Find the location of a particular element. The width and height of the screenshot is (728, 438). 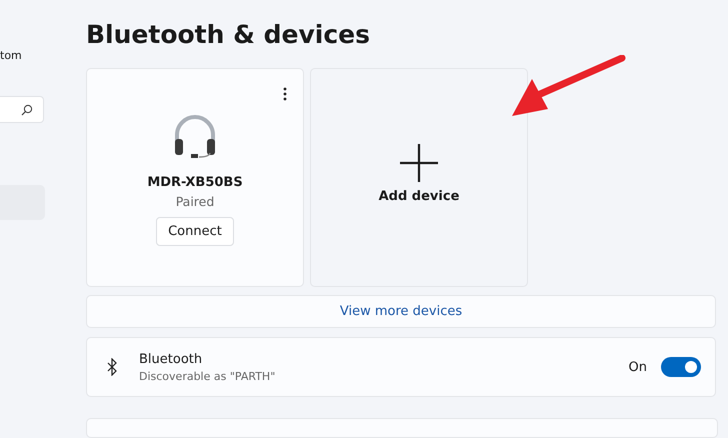

view-more-devices-button: View more devices is located at coordinates (401, 311).